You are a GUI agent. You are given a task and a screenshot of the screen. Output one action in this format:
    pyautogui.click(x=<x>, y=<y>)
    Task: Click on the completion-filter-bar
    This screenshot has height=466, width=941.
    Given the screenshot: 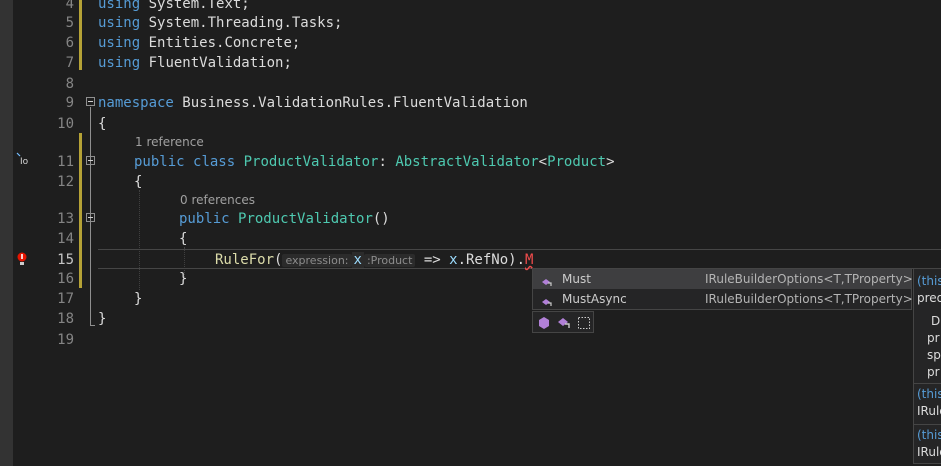 What is the action you would take?
    pyautogui.click(x=563, y=322)
    